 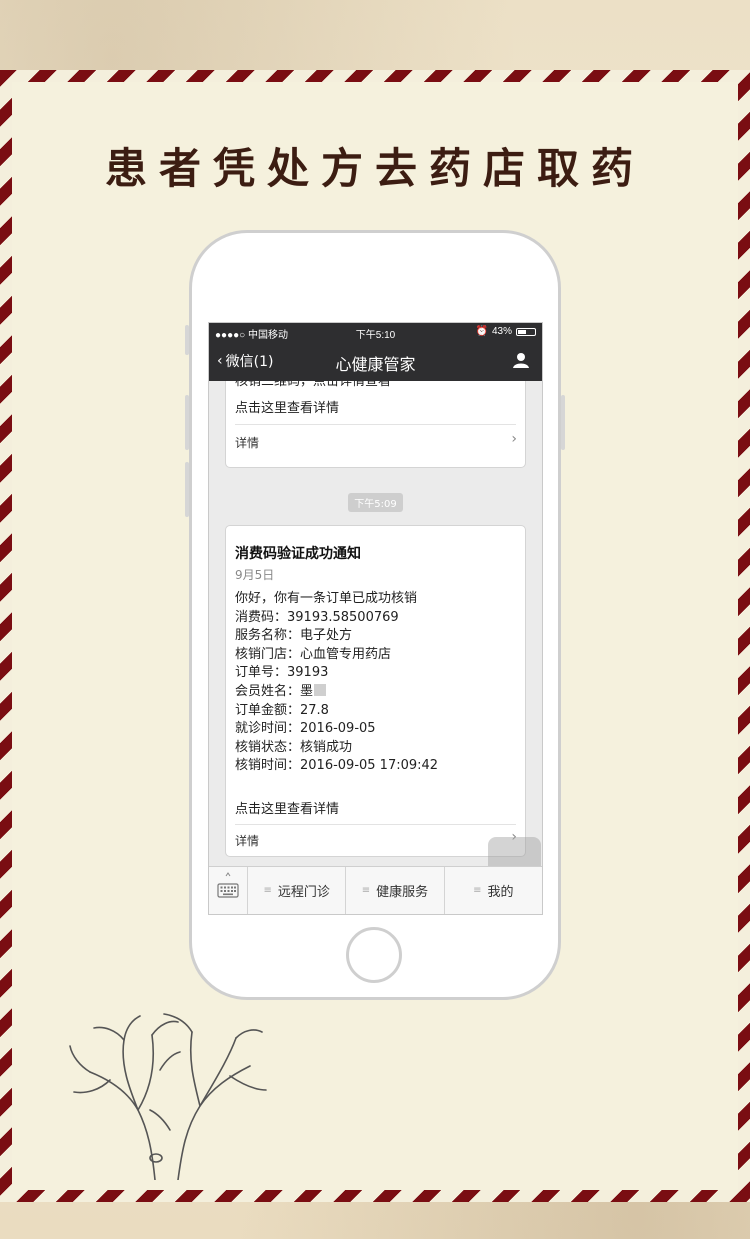 What do you see at coordinates (313, 385) in the screenshot?
I see `message-peek-text: 核销三维码，点击详情查看` at bounding box center [313, 385].